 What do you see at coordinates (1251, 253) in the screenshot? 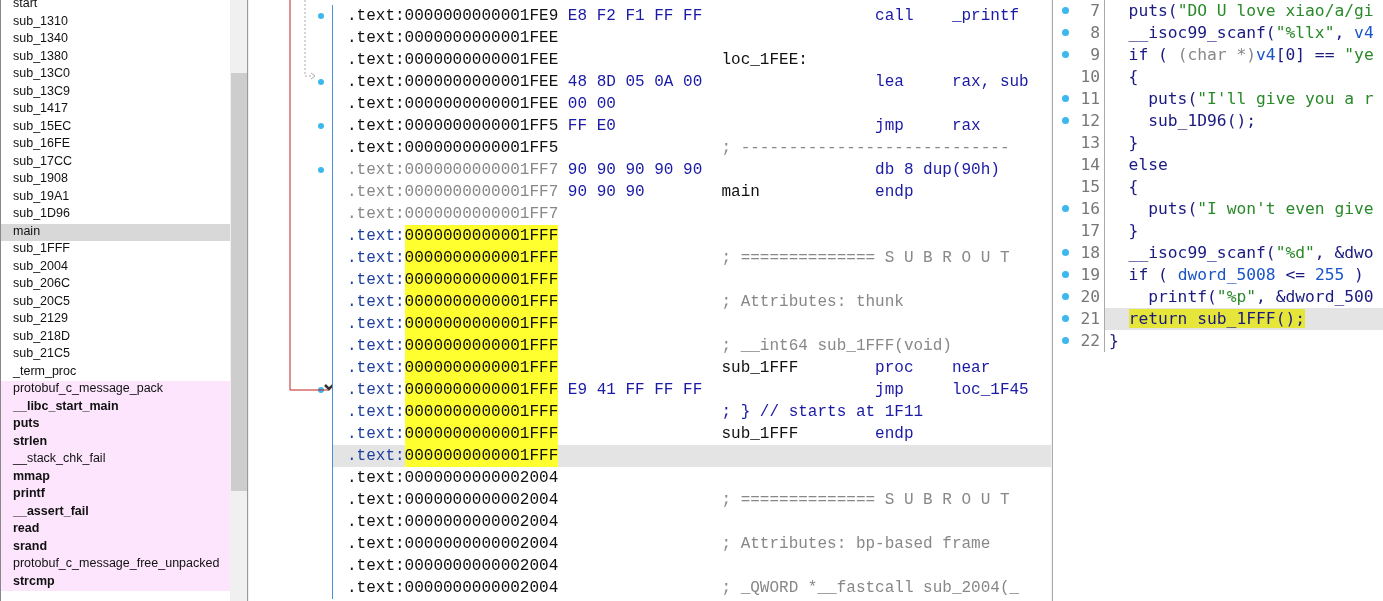
I see `code-line: __isoc99_scanf("%d", &dwo` at bounding box center [1251, 253].